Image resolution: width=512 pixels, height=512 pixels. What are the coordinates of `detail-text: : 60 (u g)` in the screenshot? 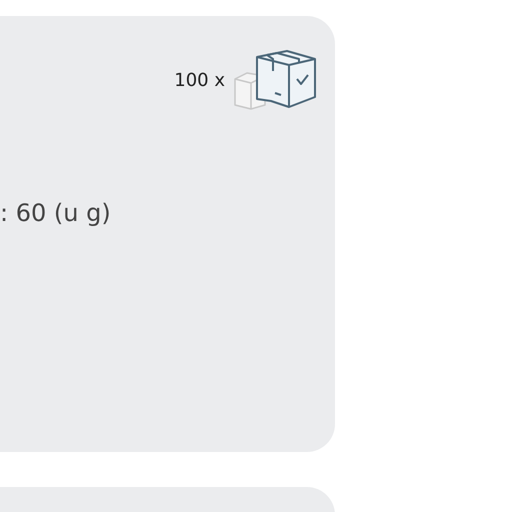 It's located at (56, 213).